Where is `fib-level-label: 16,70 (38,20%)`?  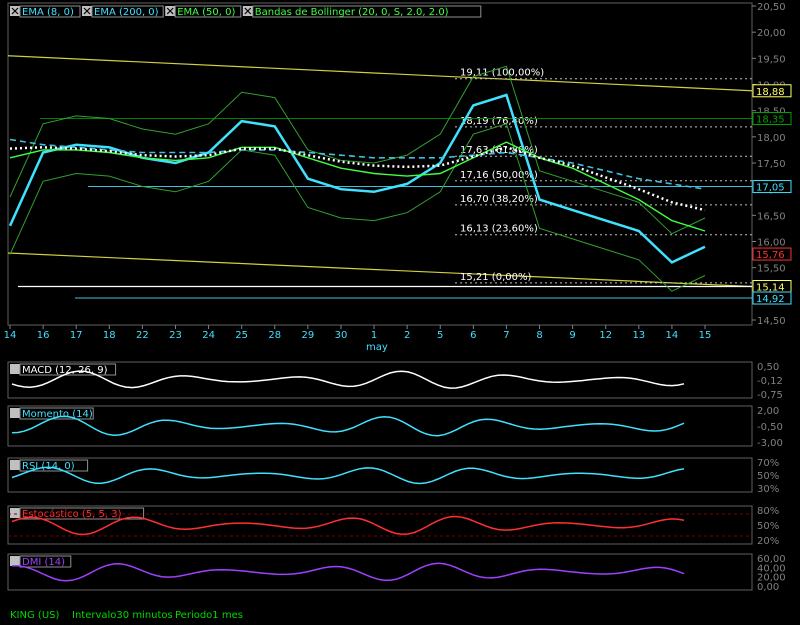 fib-level-label: 16,70 (38,20%) is located at coordinates (499, 199).